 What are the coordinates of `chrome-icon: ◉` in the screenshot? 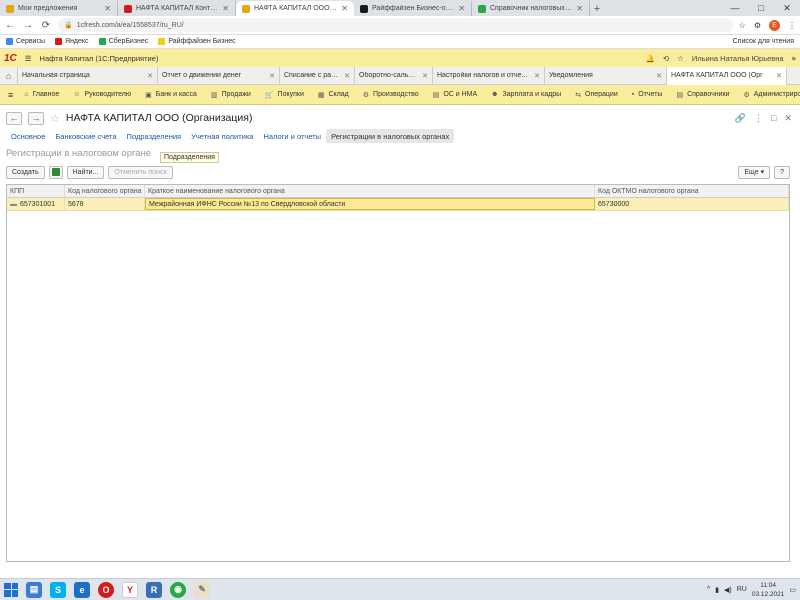 It's located at (178, 589).